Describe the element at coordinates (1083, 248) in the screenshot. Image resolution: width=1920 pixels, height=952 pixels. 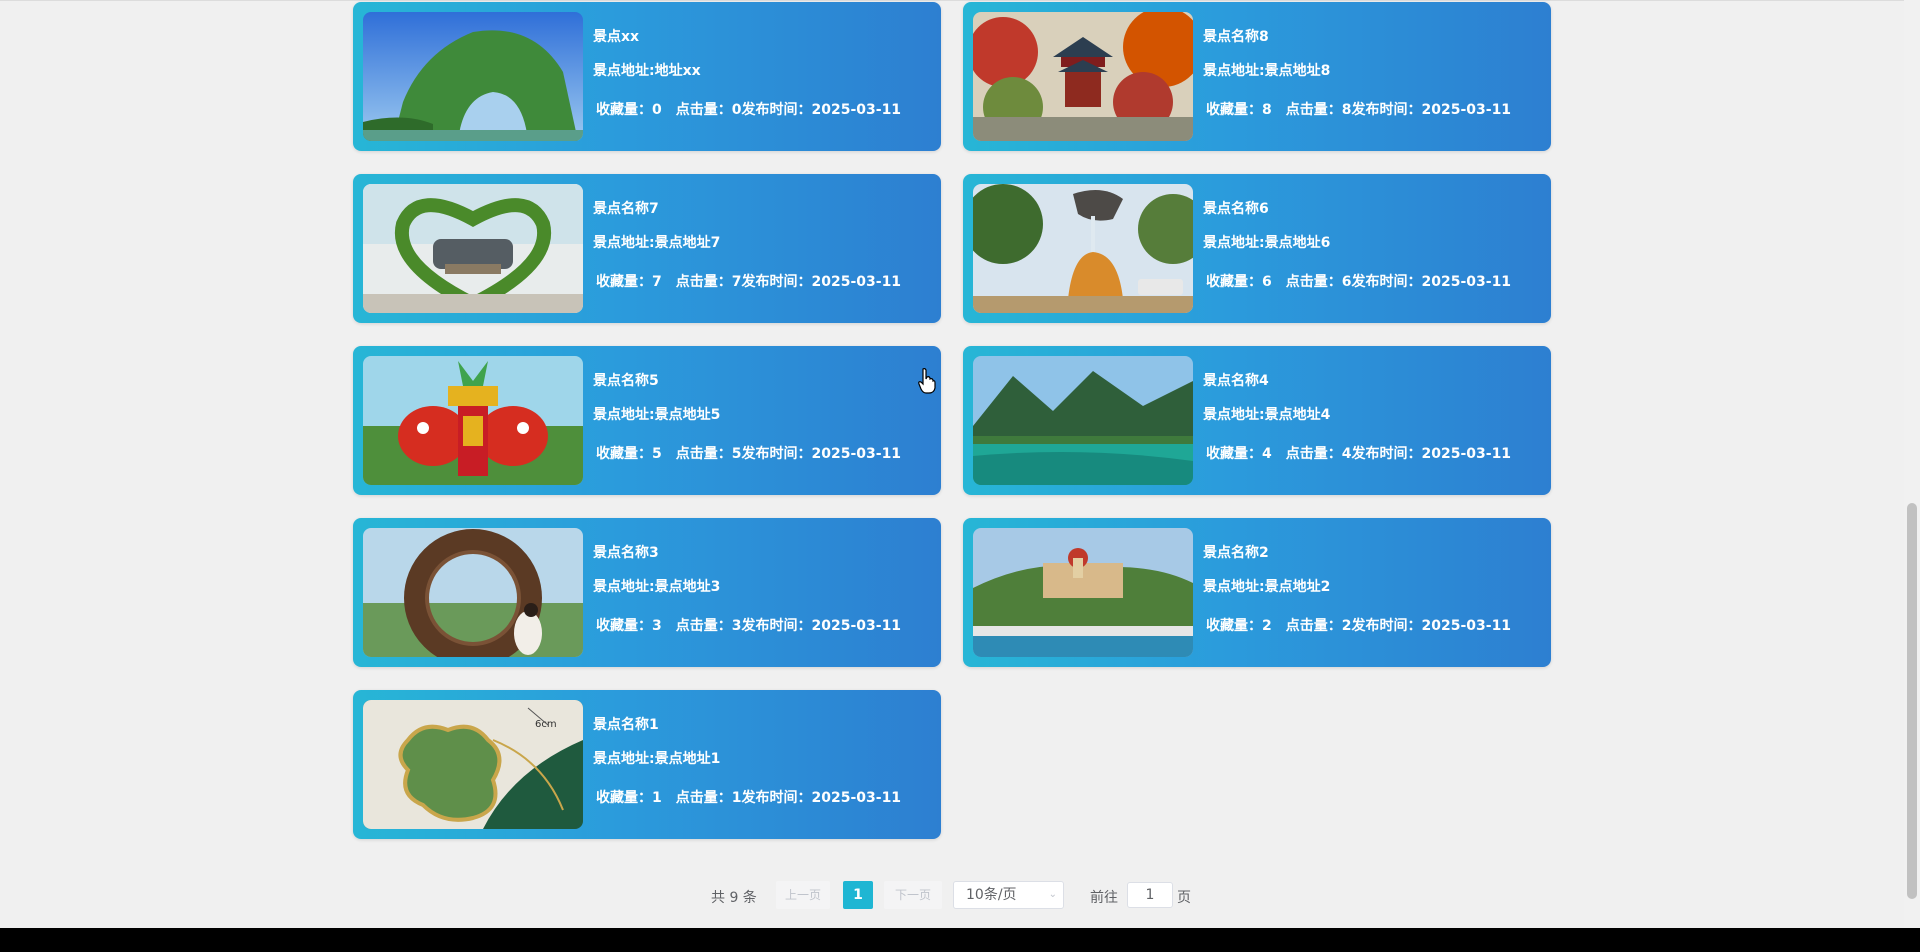
I see `attraction-image-teapot-rock-fountain` at that location.